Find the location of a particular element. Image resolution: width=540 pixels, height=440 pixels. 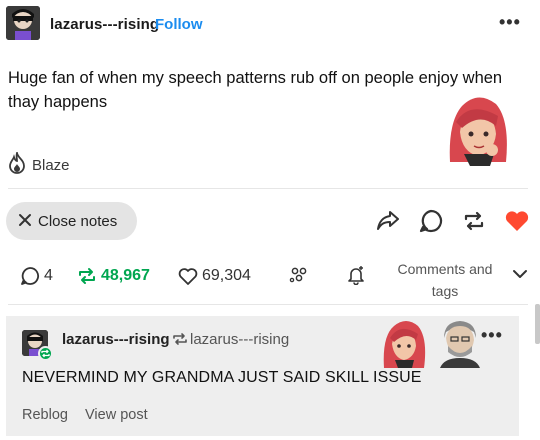

replies-count: 4 is located at coordinates (48, 276).